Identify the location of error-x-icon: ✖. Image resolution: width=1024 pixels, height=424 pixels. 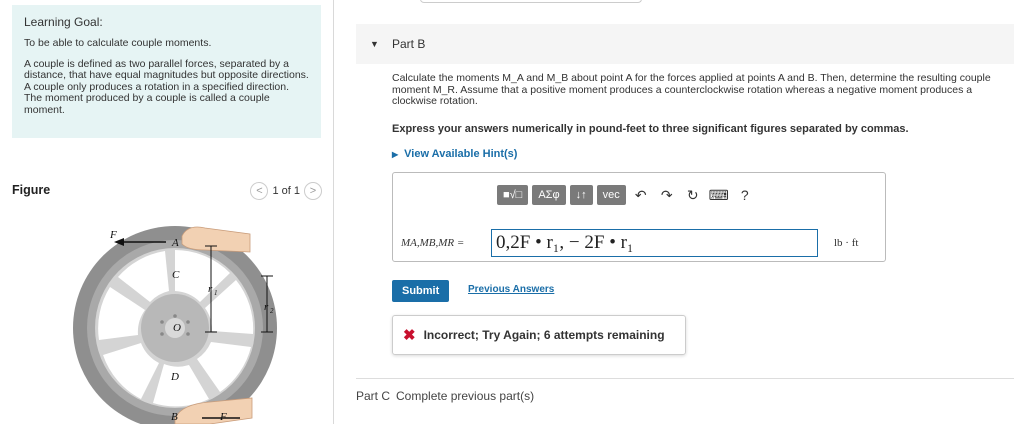
(409, 335).